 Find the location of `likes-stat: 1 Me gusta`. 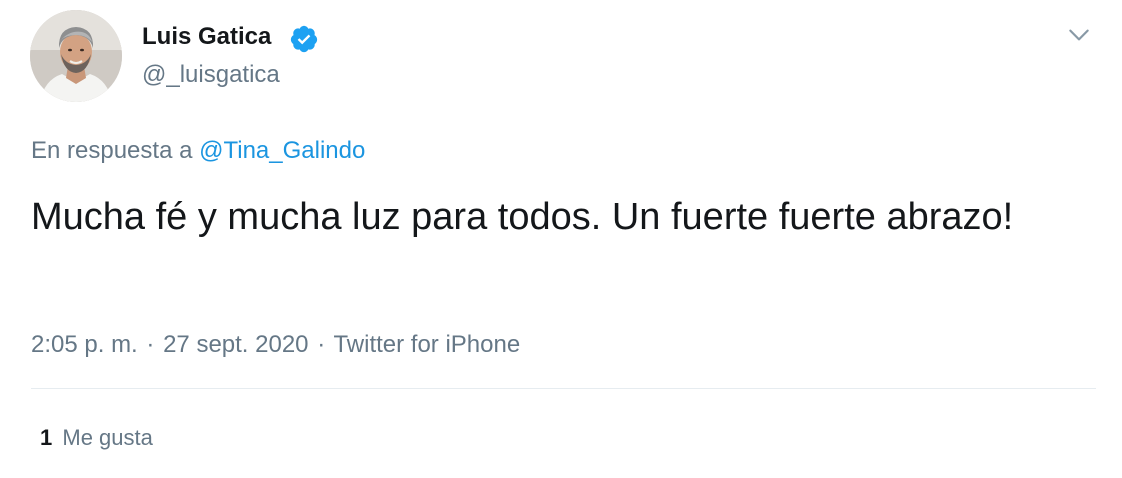

likes-stat: 1 Me gusta is located at coordinates (96, 438).